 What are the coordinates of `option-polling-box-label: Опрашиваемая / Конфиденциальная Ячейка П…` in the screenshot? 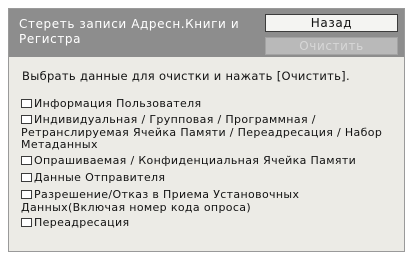 It's located at (195, 160).